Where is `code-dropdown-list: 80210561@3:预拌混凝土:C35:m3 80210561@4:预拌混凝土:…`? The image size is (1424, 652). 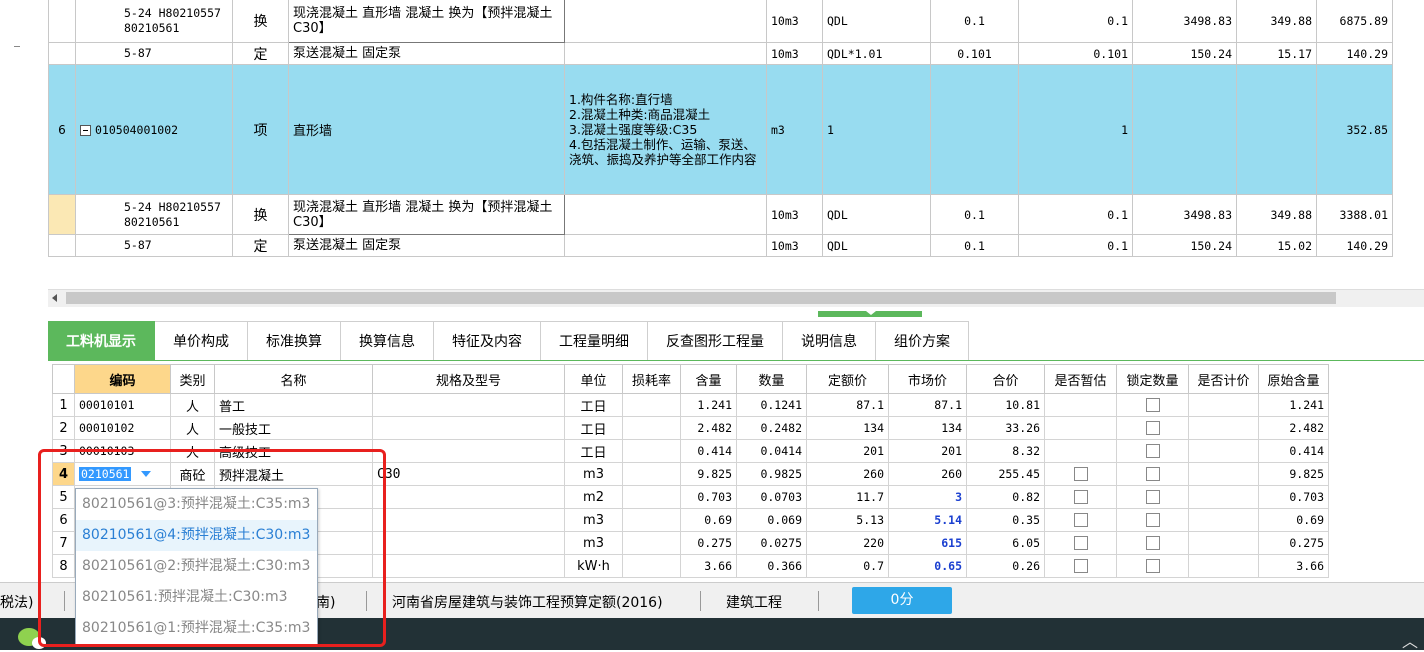 code-dropdown-list: 80210561@3:预拌混凝土:C35:m3 80210561@4:预拌混凝土:… is located at coordinates (196, 566).